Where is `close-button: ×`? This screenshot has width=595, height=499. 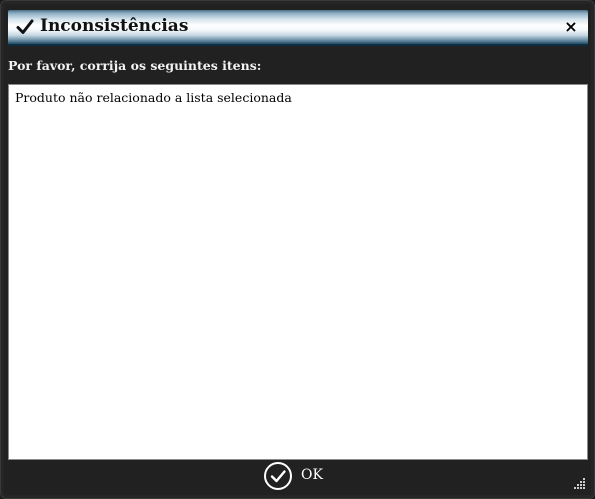
close-button: × is located at coordinates (571, 27).